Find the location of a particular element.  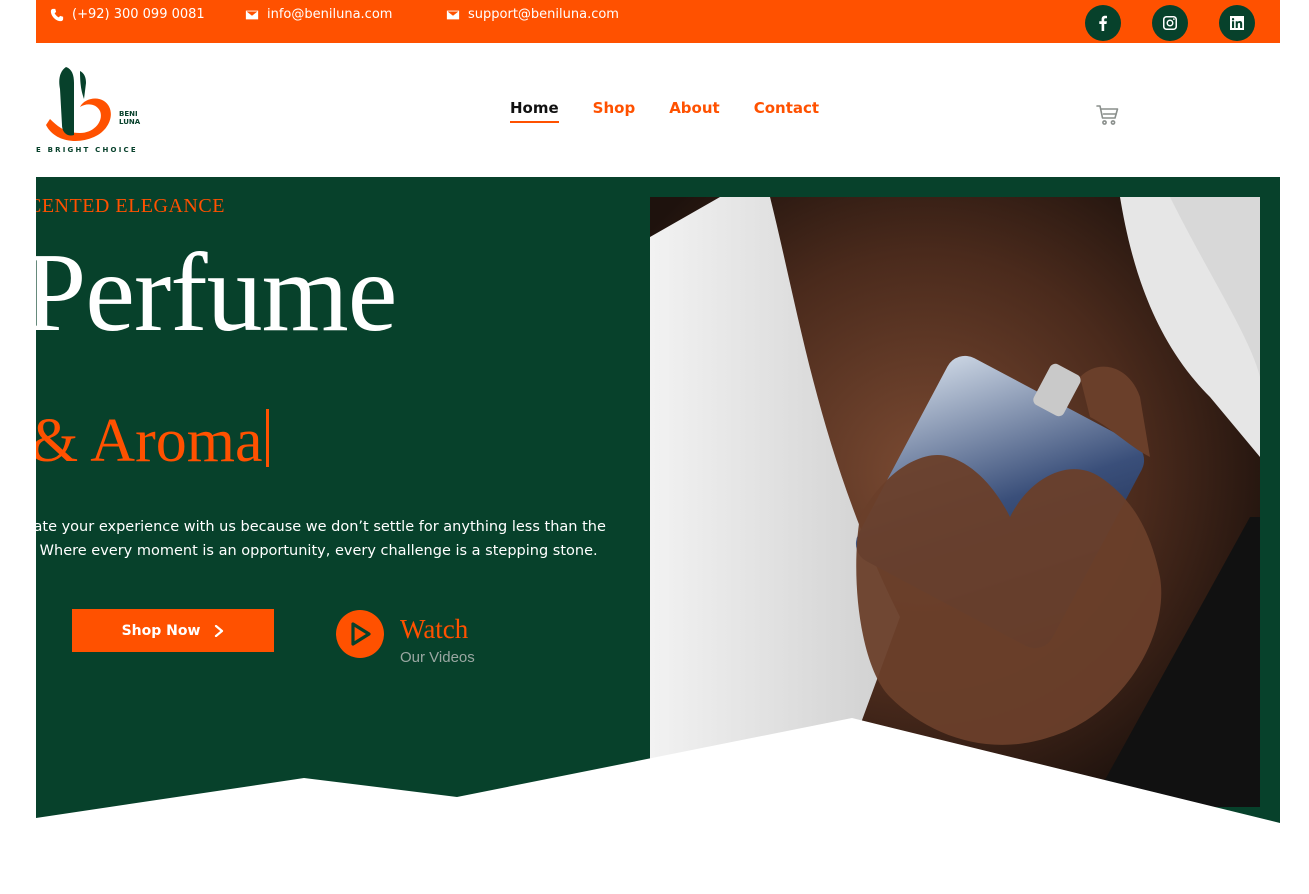

beniluna-logo-icon: BENI LUNA is located at coordinates (93, 104).